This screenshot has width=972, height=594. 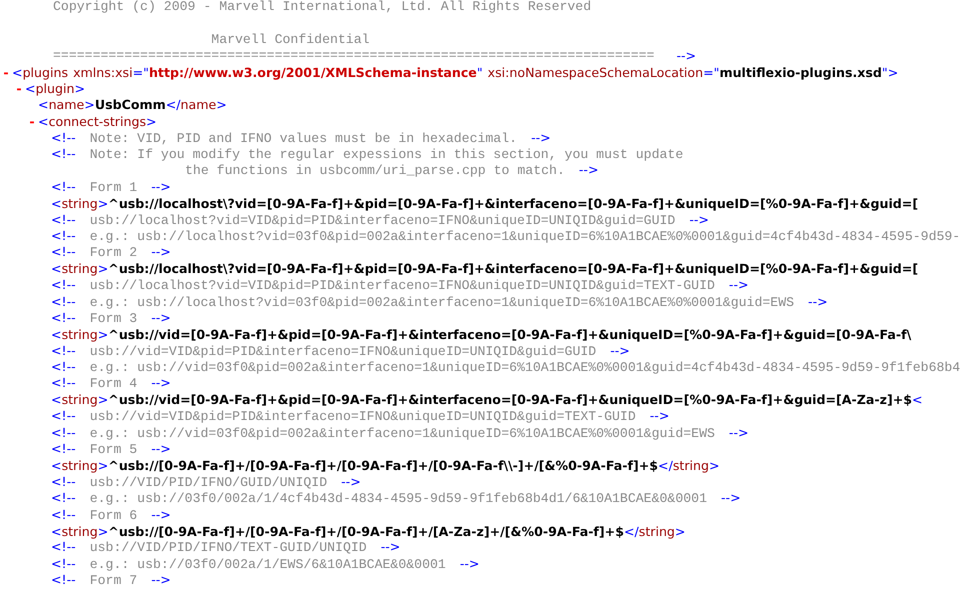 What do you see at coordinates (510, 400) in the screenshot?
I see `element-text: ^usb://vid=[0-9A-Fa-f]+&pid=[0-9A-Fa-f]+&interfaceno=[0-9A-Fa-f]+&uniqueID=[%0-9A-Fa-f]+&guid=[A-Za-z]+$` at bounding box center [510, 400].